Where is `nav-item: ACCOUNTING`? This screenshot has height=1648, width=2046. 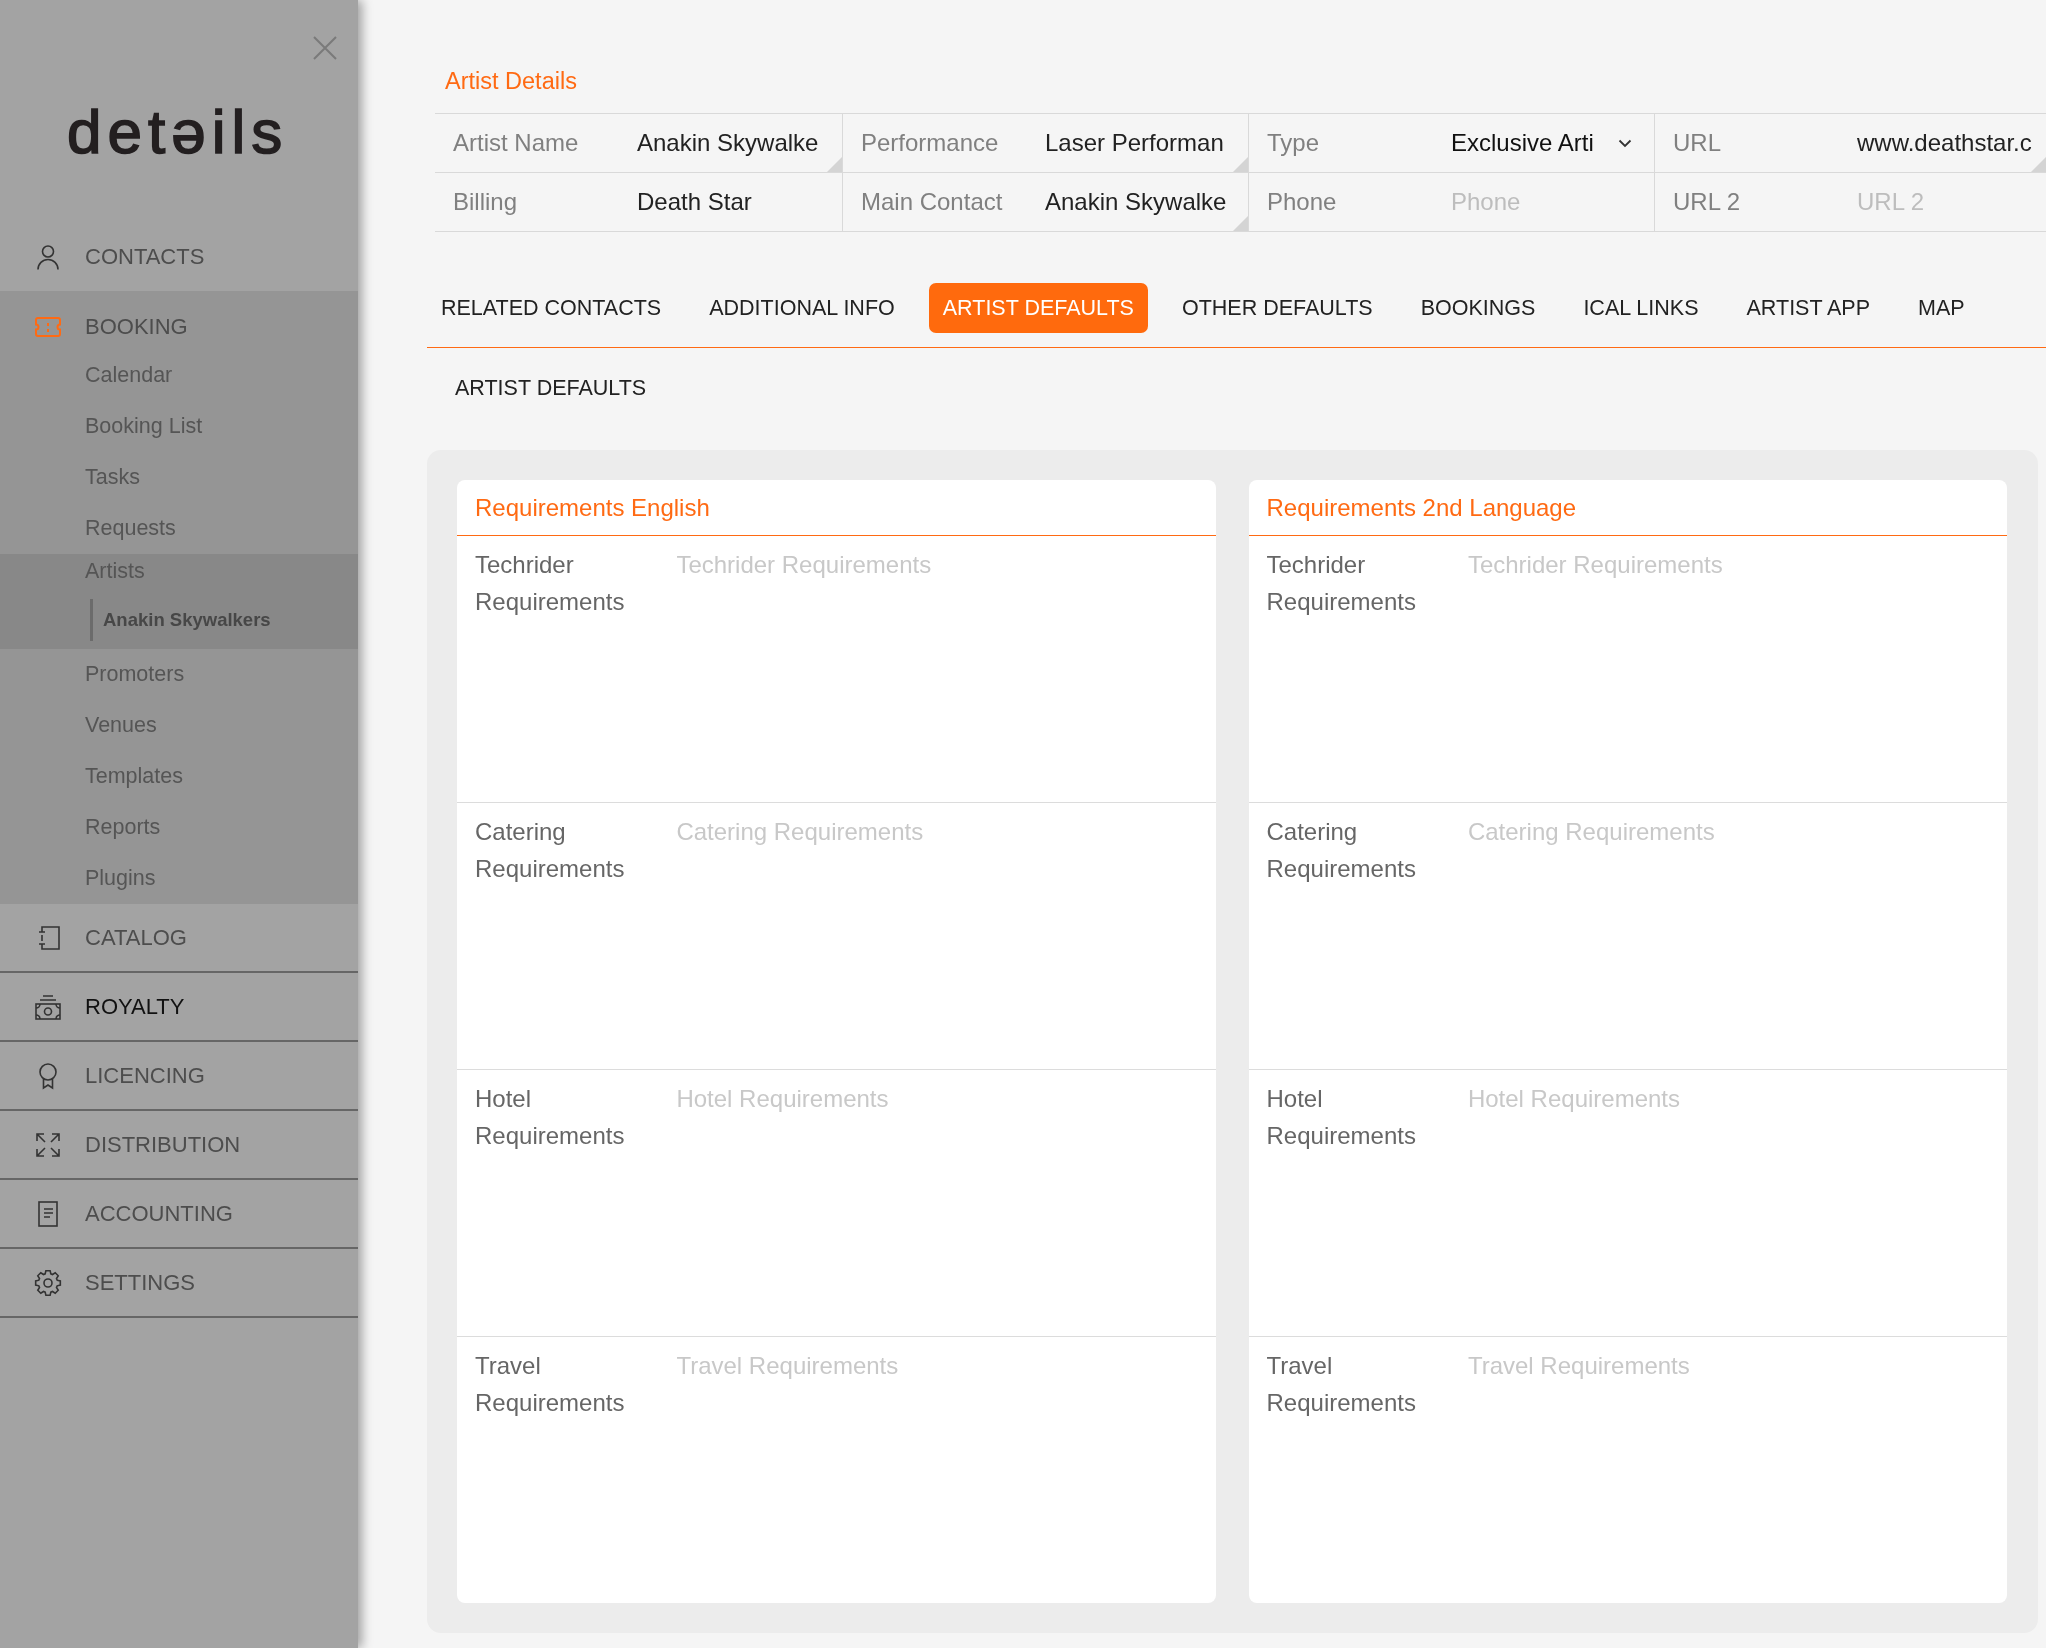
nav-item: ACCOUNTING is located at coordinates (179, 1214).